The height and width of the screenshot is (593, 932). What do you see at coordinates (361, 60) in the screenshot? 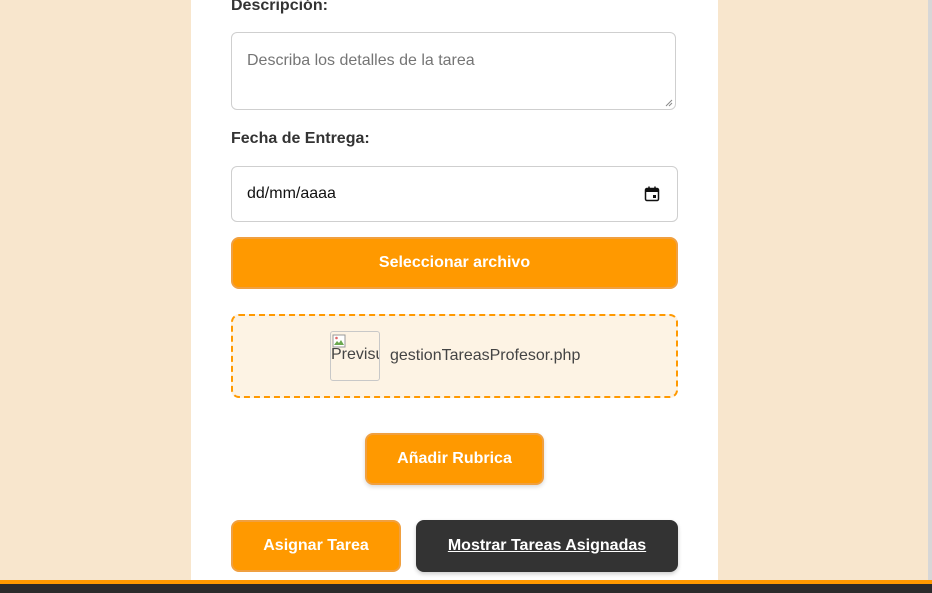
I see `descripcion-placeholder: Describa los detalles de la tarea` at bounding box center [361, 60].